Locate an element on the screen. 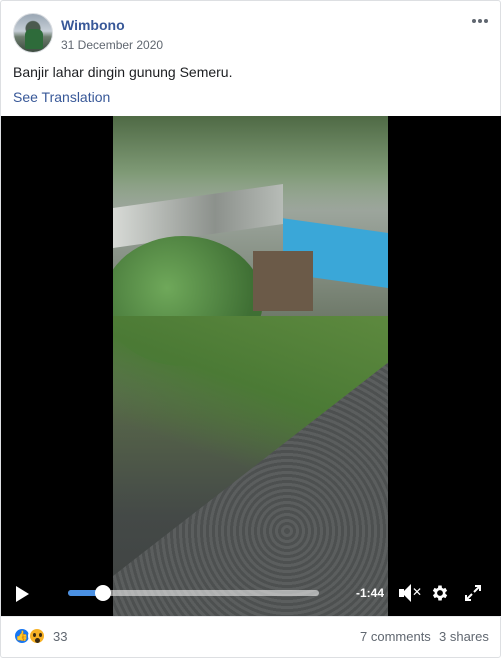  reaction-count: 33 is located at coordinates (60, 636).